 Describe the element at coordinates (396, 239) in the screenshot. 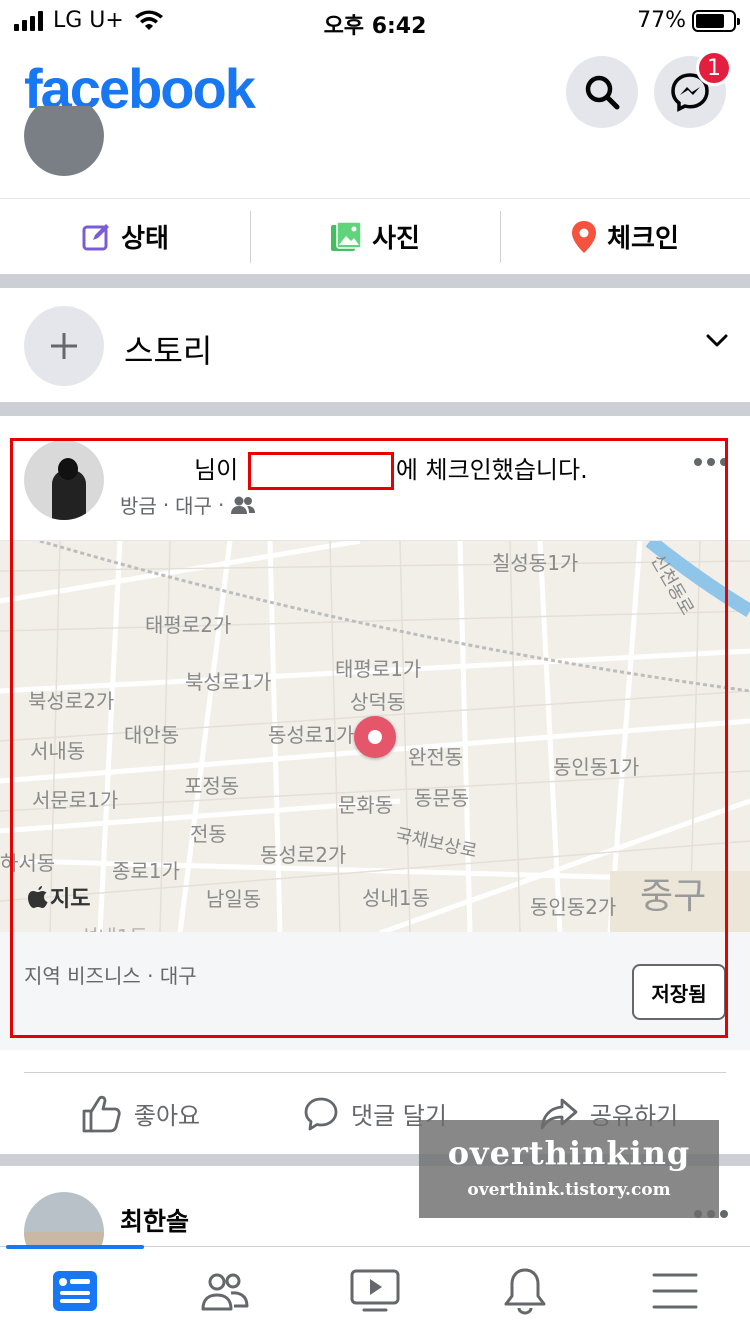

I see `photo-label: 사진` at that location.